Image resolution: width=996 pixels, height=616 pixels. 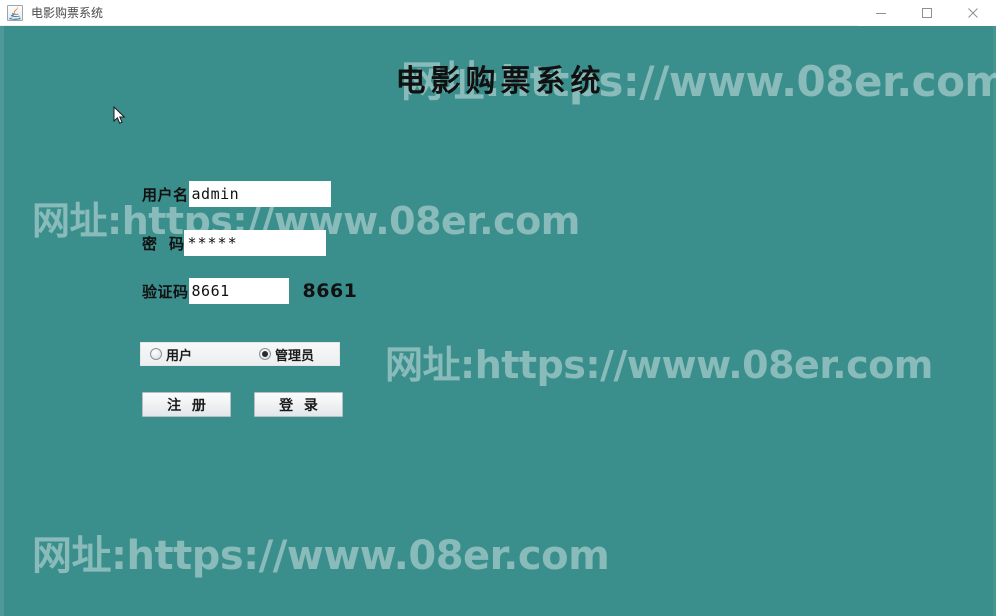 I want to click on minimize-icon, so click(x=881, y=13).